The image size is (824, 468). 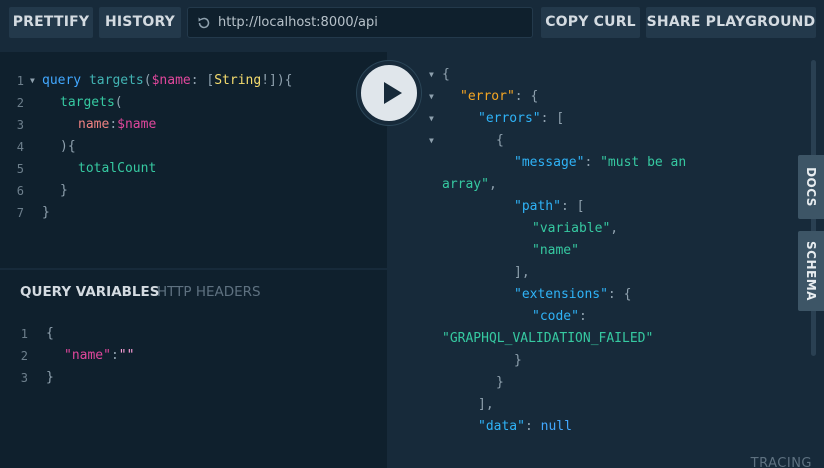 I want to click on schema-tab: SCHEMA, so click(x=811, y=271).